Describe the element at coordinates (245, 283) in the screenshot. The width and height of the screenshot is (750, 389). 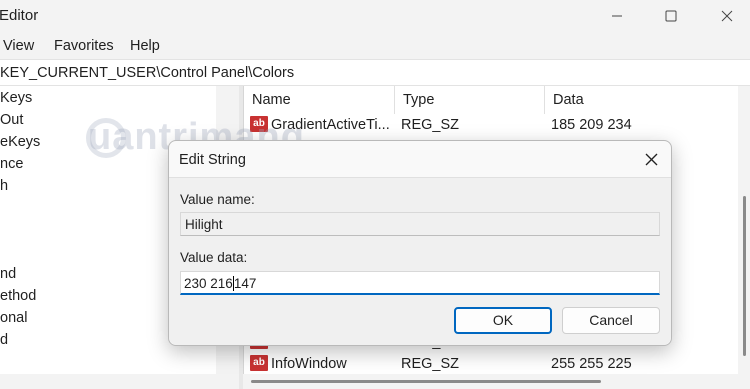
I see `value-data-text: 147` at that location.